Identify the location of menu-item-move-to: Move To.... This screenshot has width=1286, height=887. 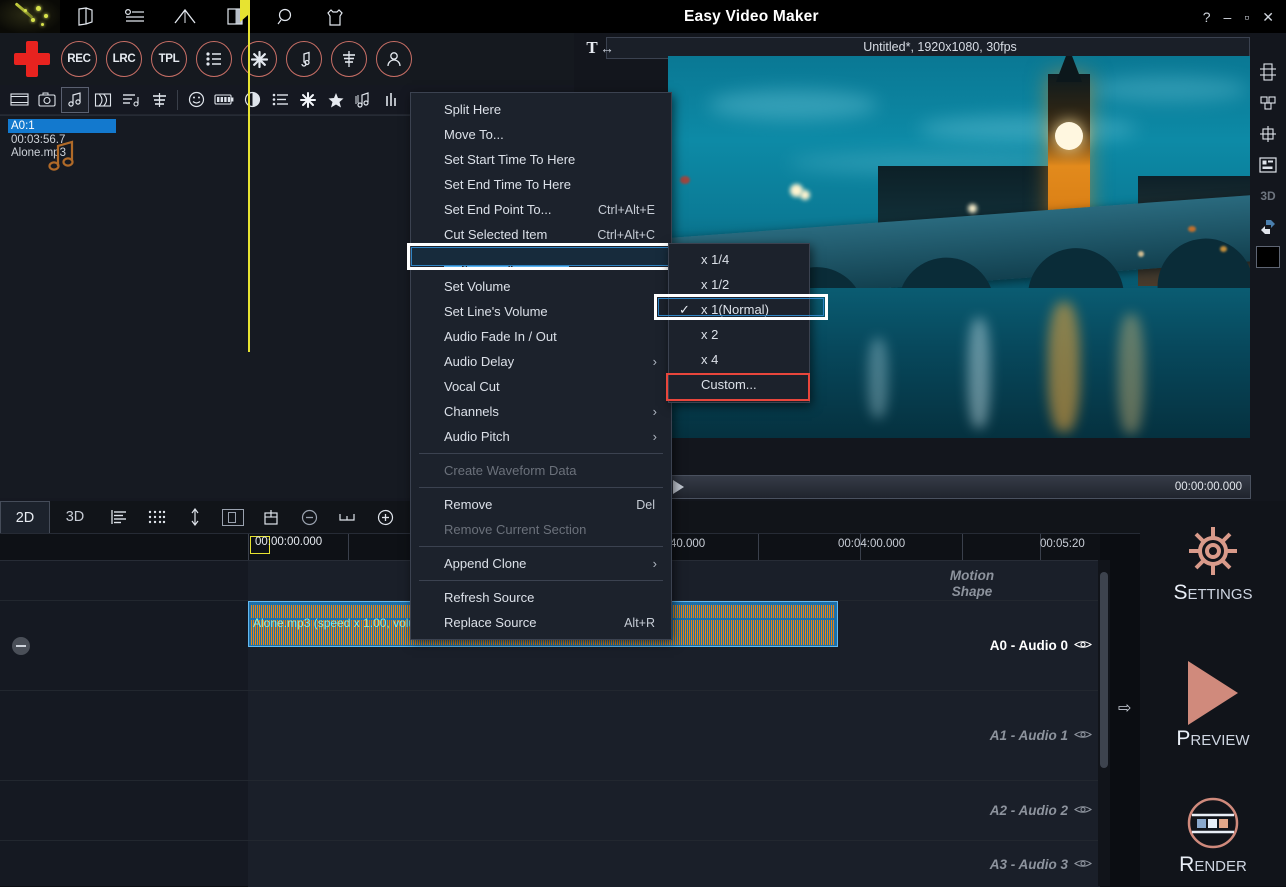
(541, 134).